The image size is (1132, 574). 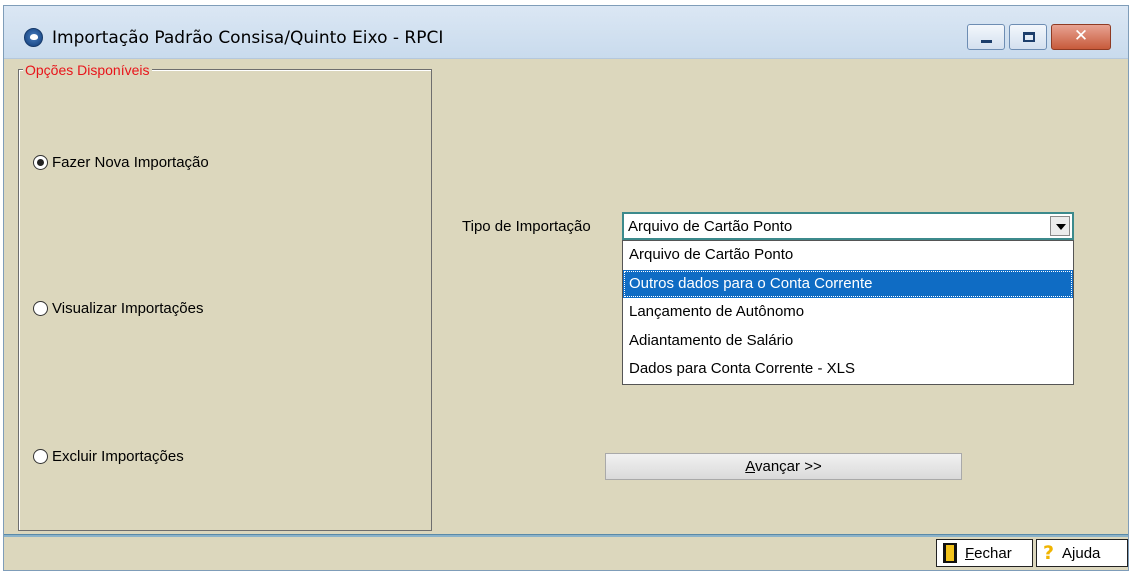 What do you see at coordinates (986, 37) in the screenshot?
I see `minimize-button` at bounding box center [986, 37].